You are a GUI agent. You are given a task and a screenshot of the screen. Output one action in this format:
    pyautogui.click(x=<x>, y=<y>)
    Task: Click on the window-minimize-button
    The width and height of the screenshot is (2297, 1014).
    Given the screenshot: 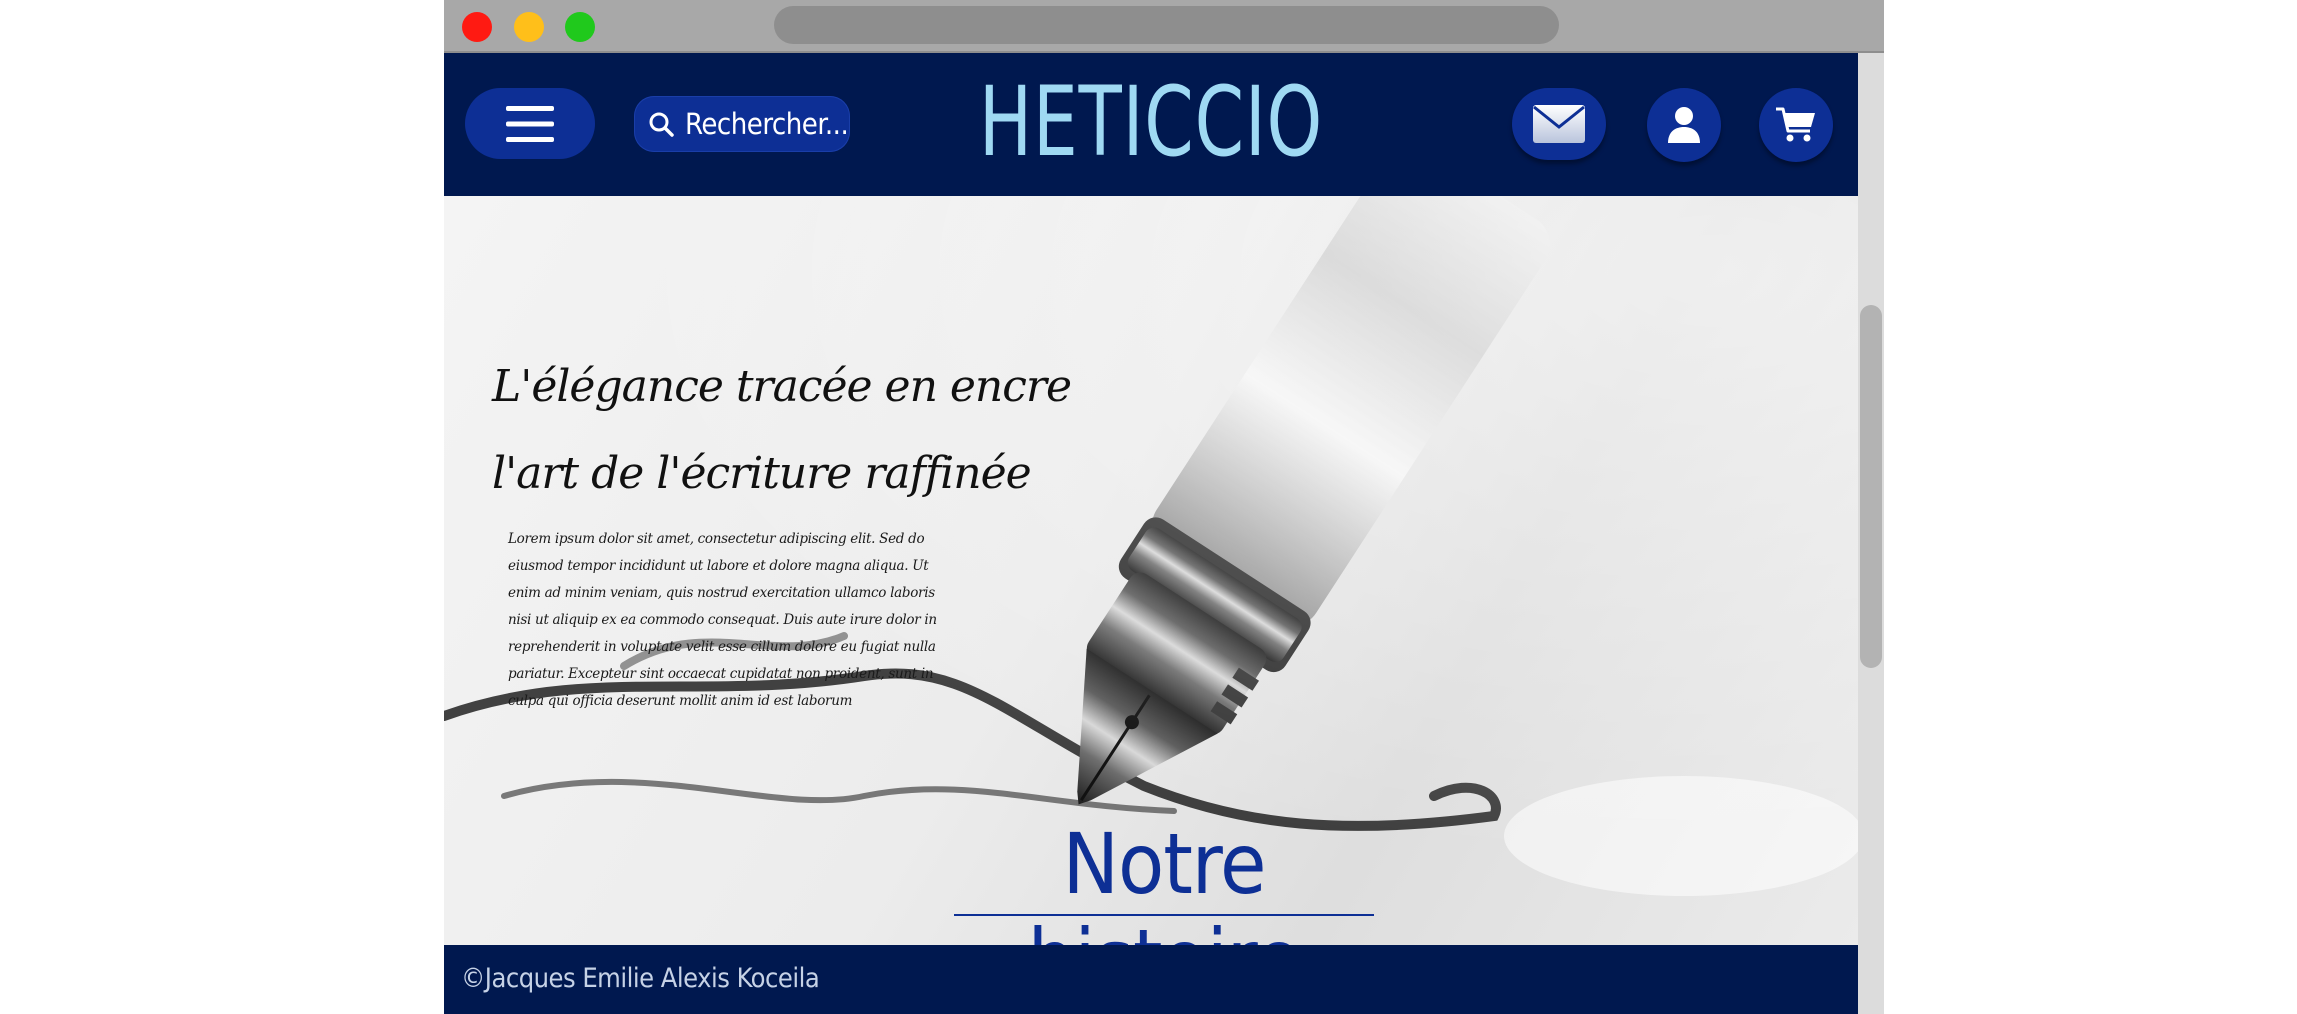 What is the action you would take?
    pyautogui.click(x=529, y=27)
    